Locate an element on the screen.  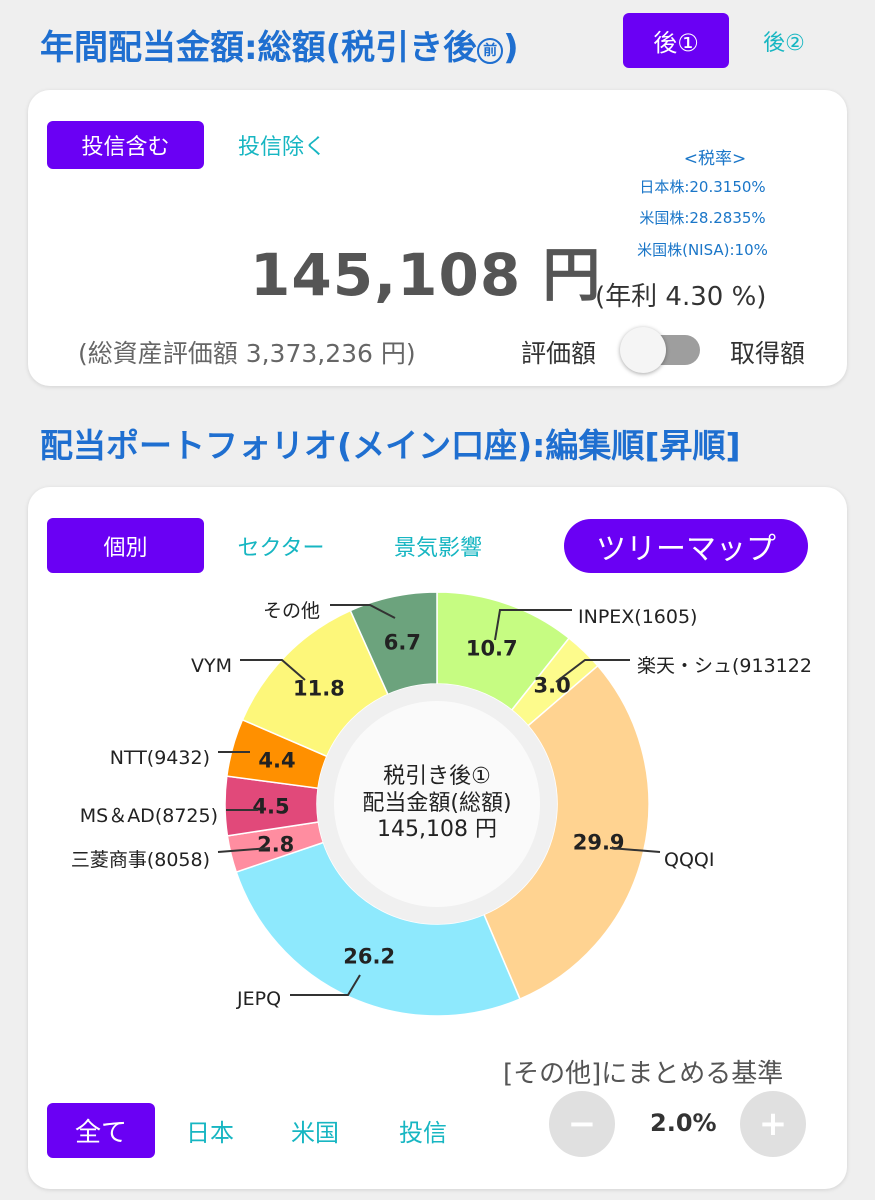
tab-after-tax-2: 後② is located at coordinates (784, 40).